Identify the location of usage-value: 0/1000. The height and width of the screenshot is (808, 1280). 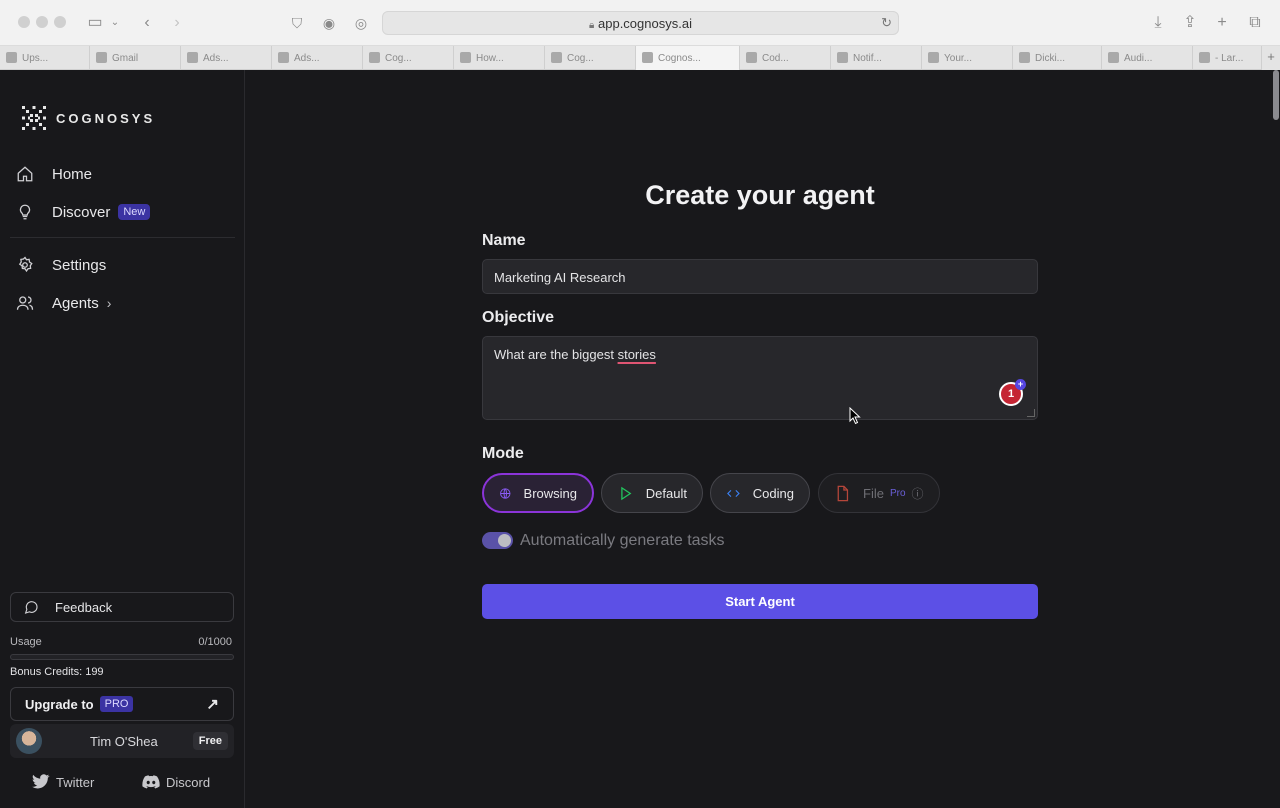
(215, 642).